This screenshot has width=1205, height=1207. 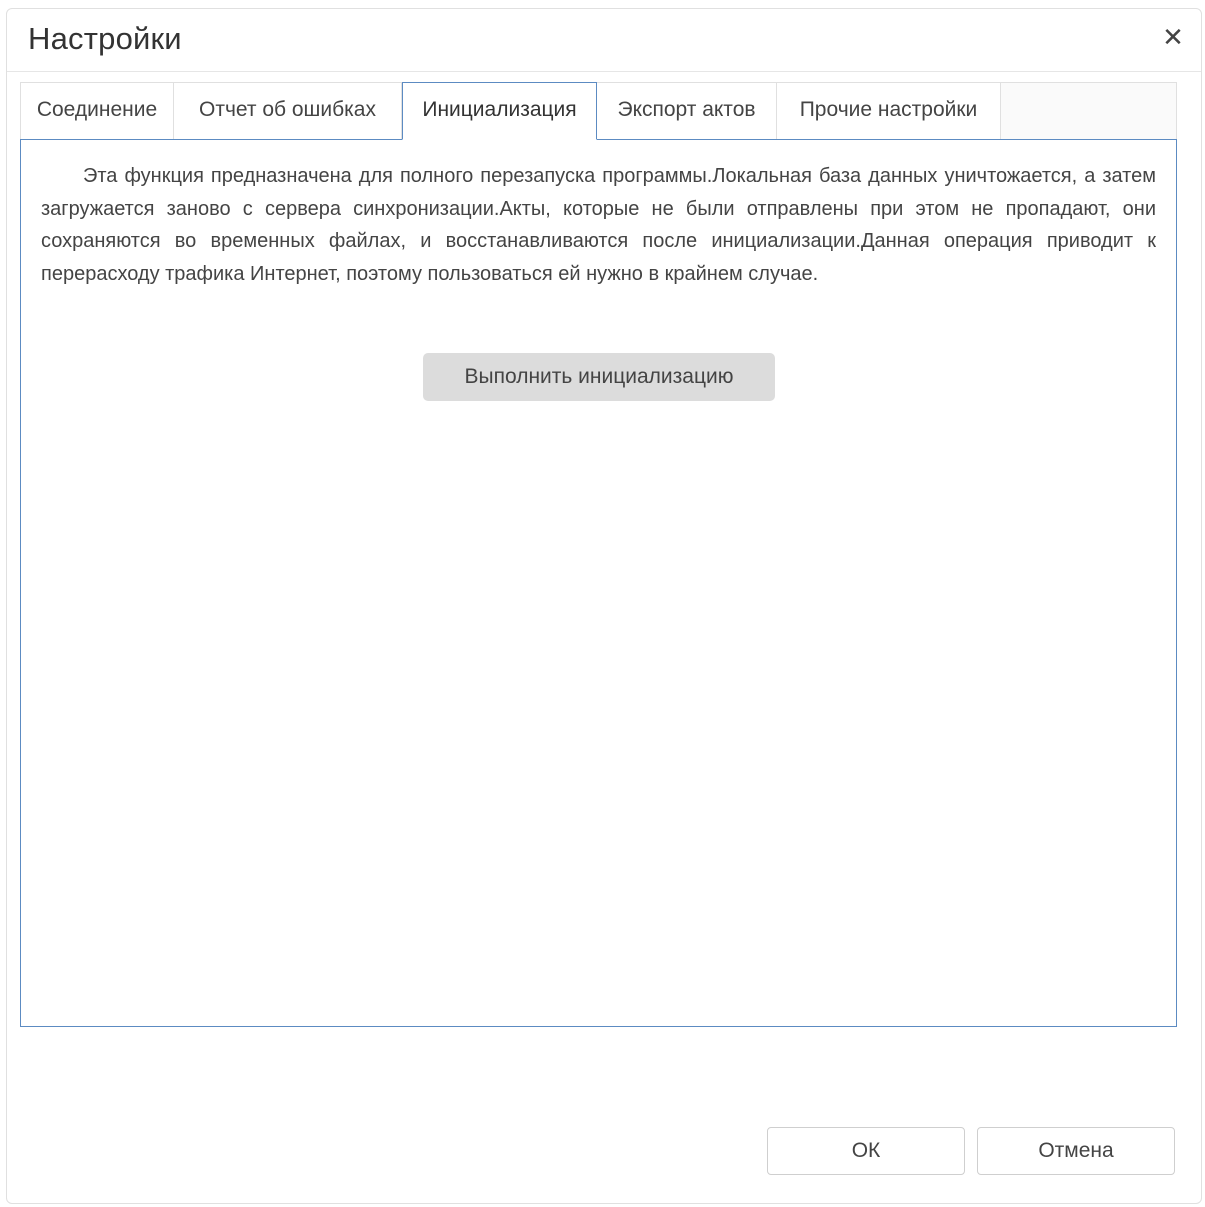 I want to click on run-initialization-button: Выполнить инициализацию, so click(x=599, y=377).